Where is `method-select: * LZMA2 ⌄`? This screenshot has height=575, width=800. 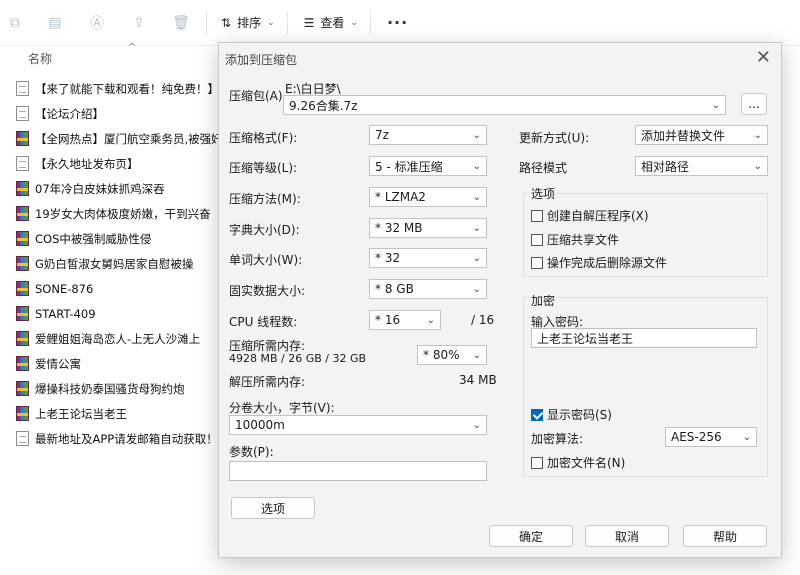
method-select: * LZMA2 ⌄ is located at coordinates (428, 197).